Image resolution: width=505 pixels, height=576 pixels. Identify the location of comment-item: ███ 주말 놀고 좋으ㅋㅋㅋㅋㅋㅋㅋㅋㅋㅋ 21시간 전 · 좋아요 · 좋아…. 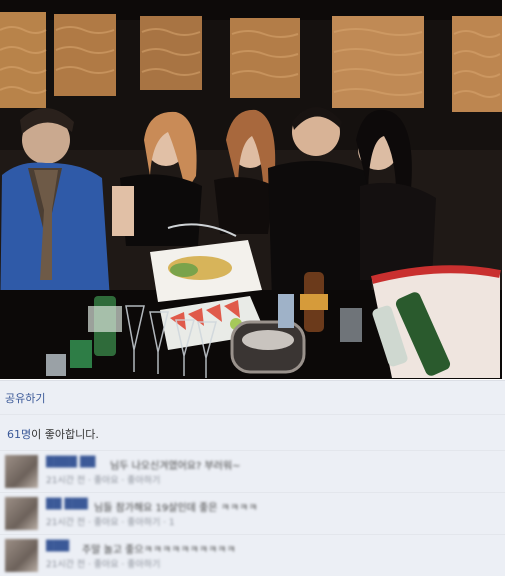
(252, 554).